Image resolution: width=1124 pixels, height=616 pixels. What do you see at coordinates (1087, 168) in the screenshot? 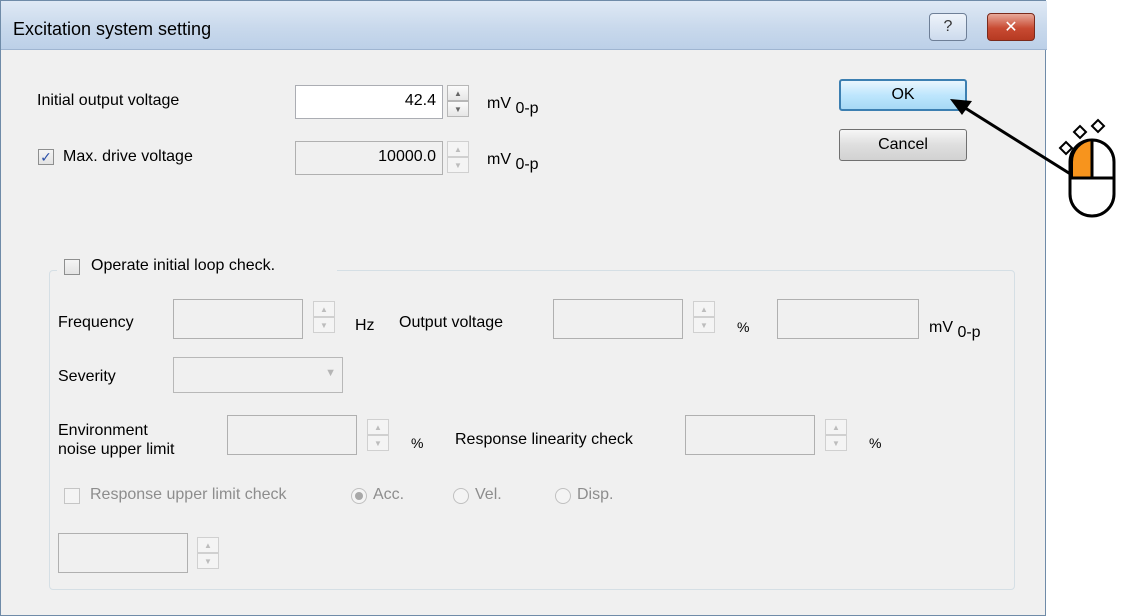
I see `mouse-click-icon` at bounding box center [1087, 168].